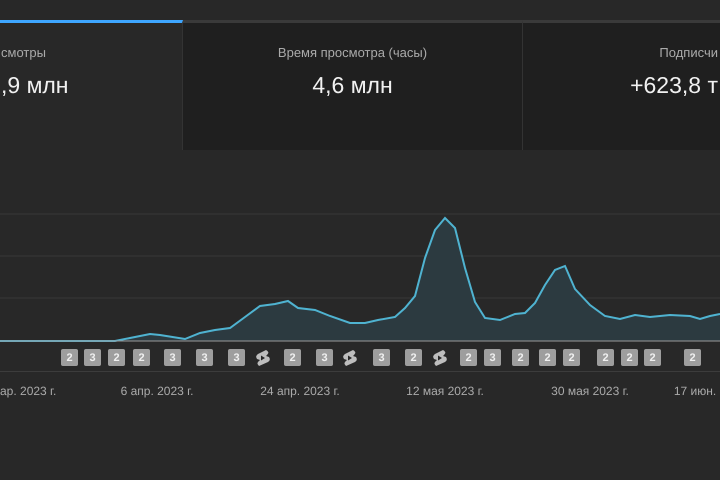 The width and height of the screenshot is (720, 480). Describe the element at coordinates (590, 391) in the screenshot. I see `date-axis-label: 30 мая 2023 г.` at that location.